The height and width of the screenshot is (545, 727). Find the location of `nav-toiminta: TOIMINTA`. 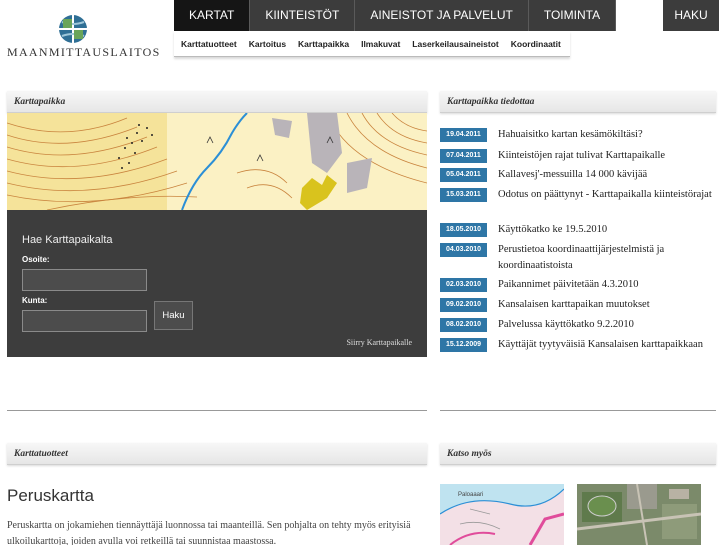

nav-toiminta: TOIMINTA is located at coordinates (573, 15).